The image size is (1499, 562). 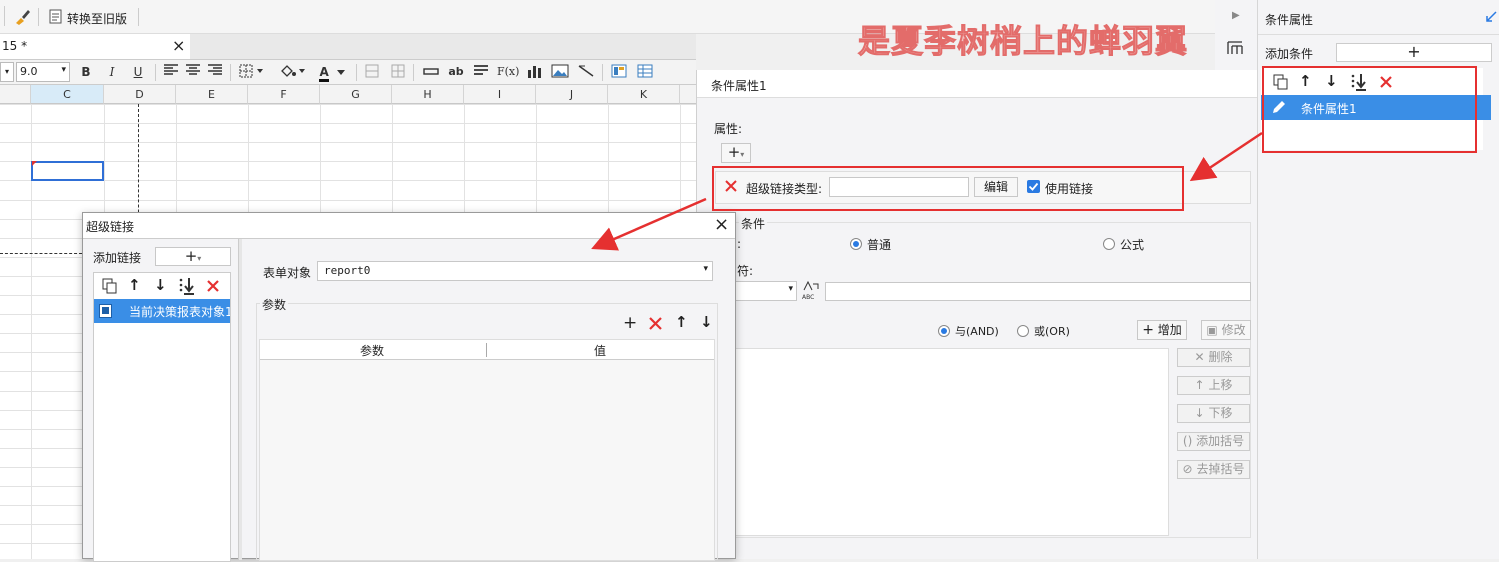 I want to click on watermark-text: 是夏季树梢上的蝉羽翼, so click(x=1023, y=41).